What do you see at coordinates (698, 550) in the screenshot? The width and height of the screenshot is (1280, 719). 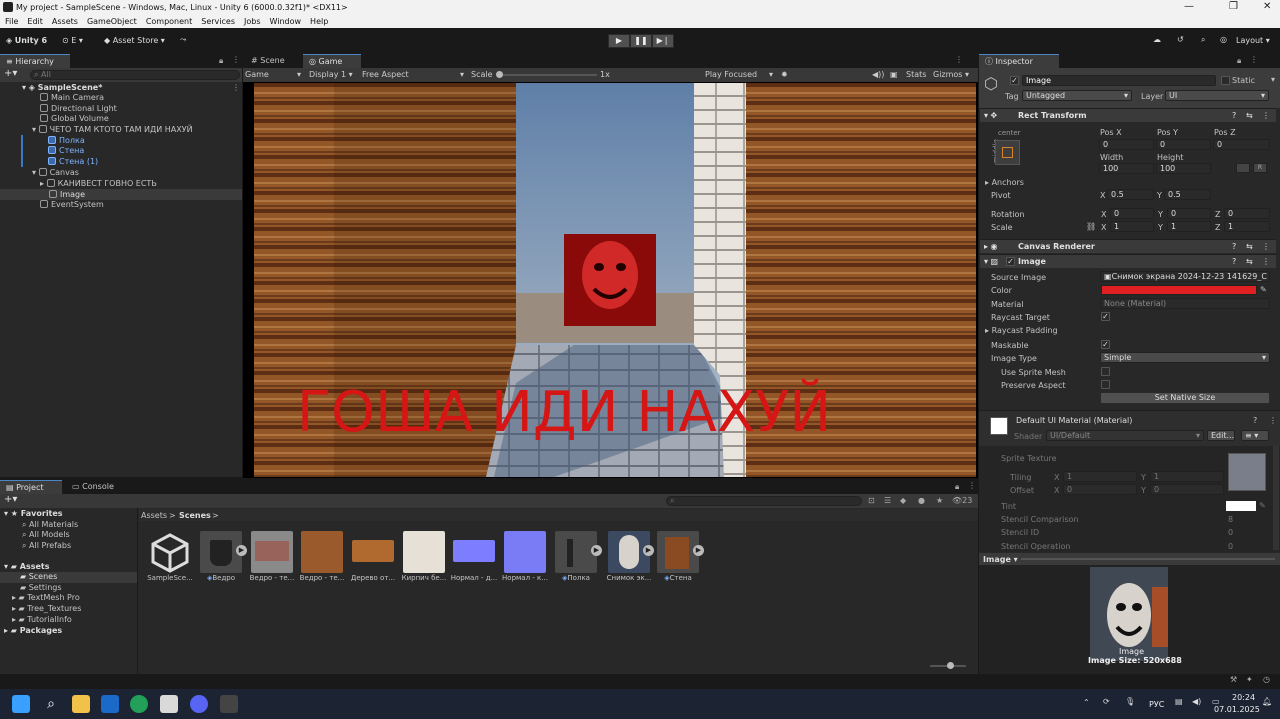 I see `expand-prefab-icon: ▶` at bounding box center [698, 550].